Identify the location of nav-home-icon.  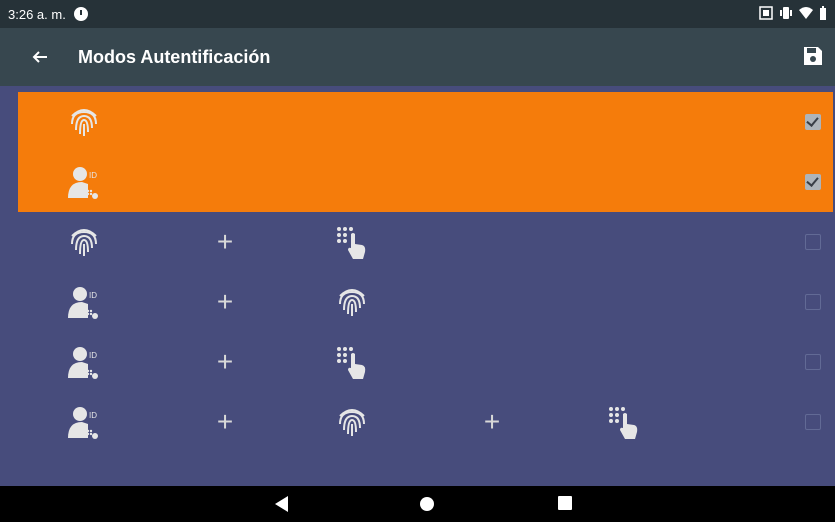
(427, 504).